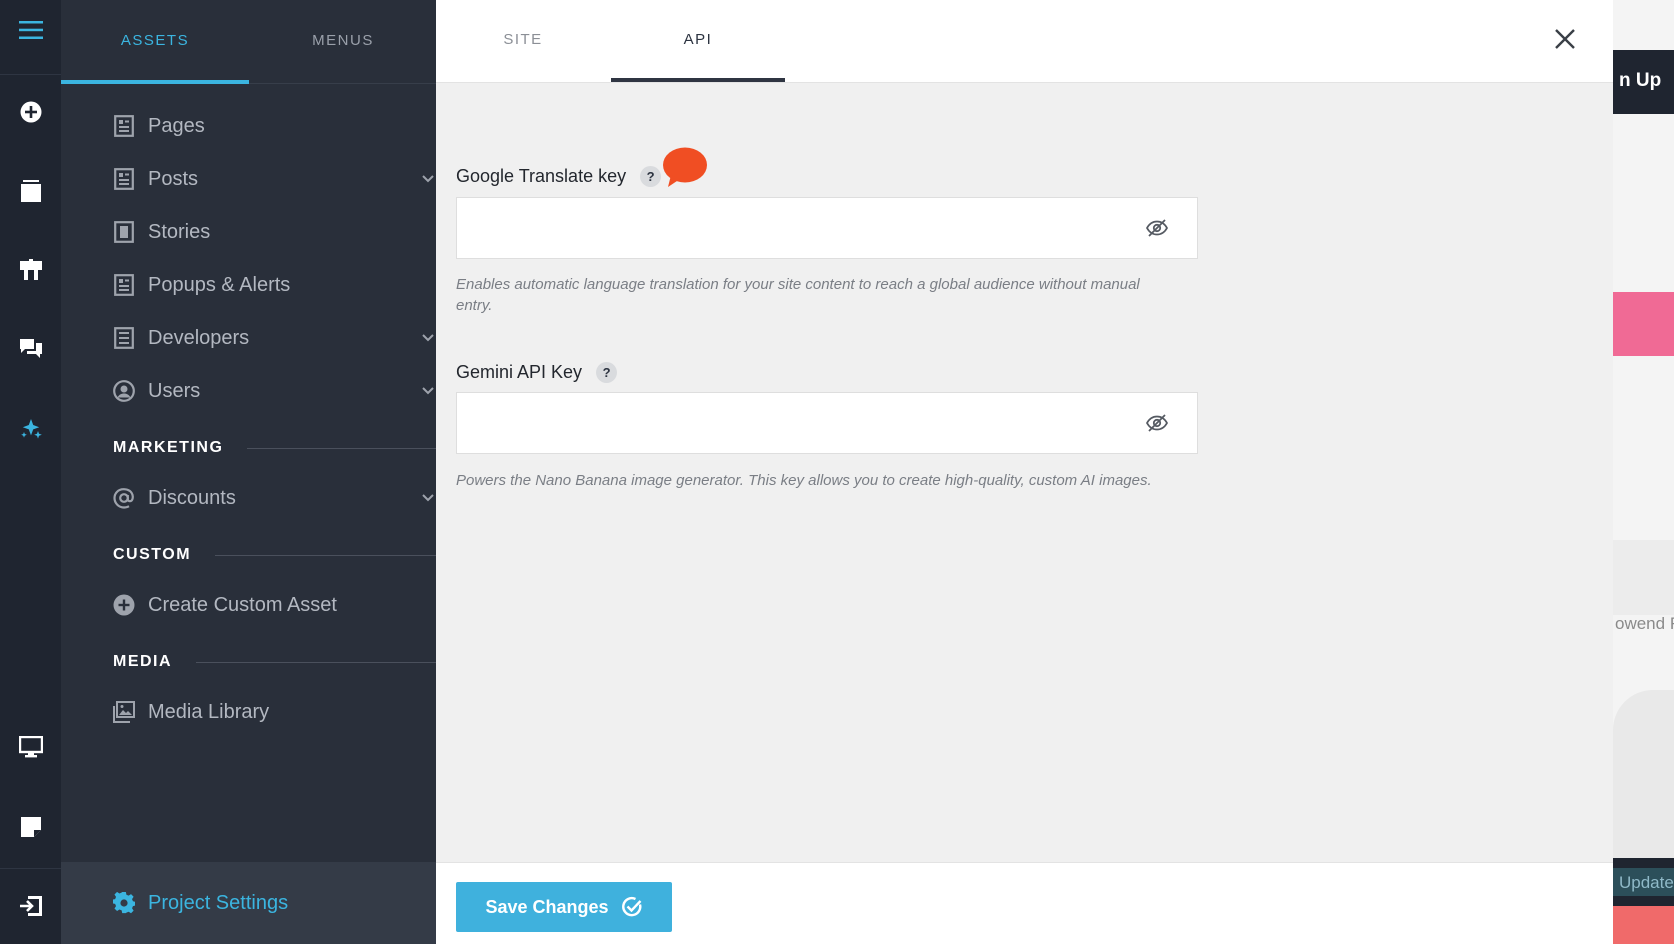 Image resolution: width=1674 pixels, height=945 pixels. Describe the element at coordinates (1024, 903) in the screenshot. I see `settings-footer: Save Changes` at that location.